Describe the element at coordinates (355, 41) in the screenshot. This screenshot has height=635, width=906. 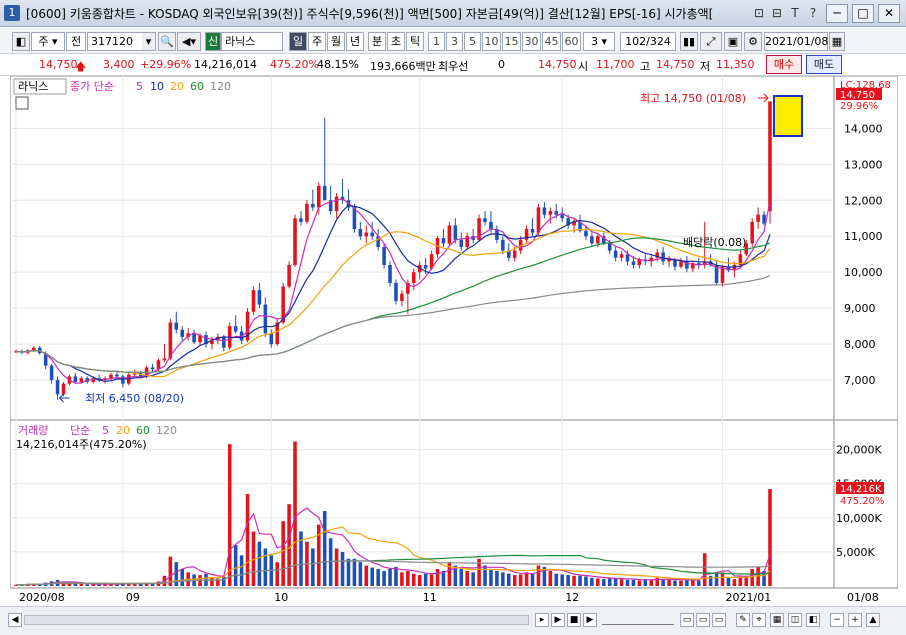
I see `tab-yearly: 년` at that location.